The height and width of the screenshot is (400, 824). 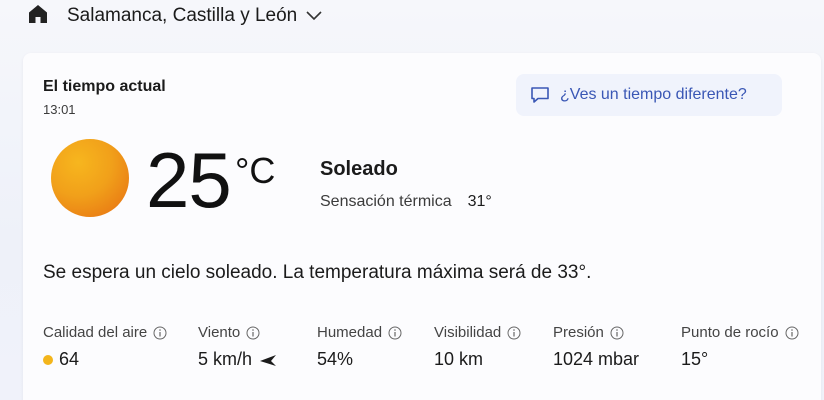 What do you see at coordinates (105, 347) in the screenshot?
I see `metric-air-quality: Calidad del aire 64` at bounding box center [105, 347].